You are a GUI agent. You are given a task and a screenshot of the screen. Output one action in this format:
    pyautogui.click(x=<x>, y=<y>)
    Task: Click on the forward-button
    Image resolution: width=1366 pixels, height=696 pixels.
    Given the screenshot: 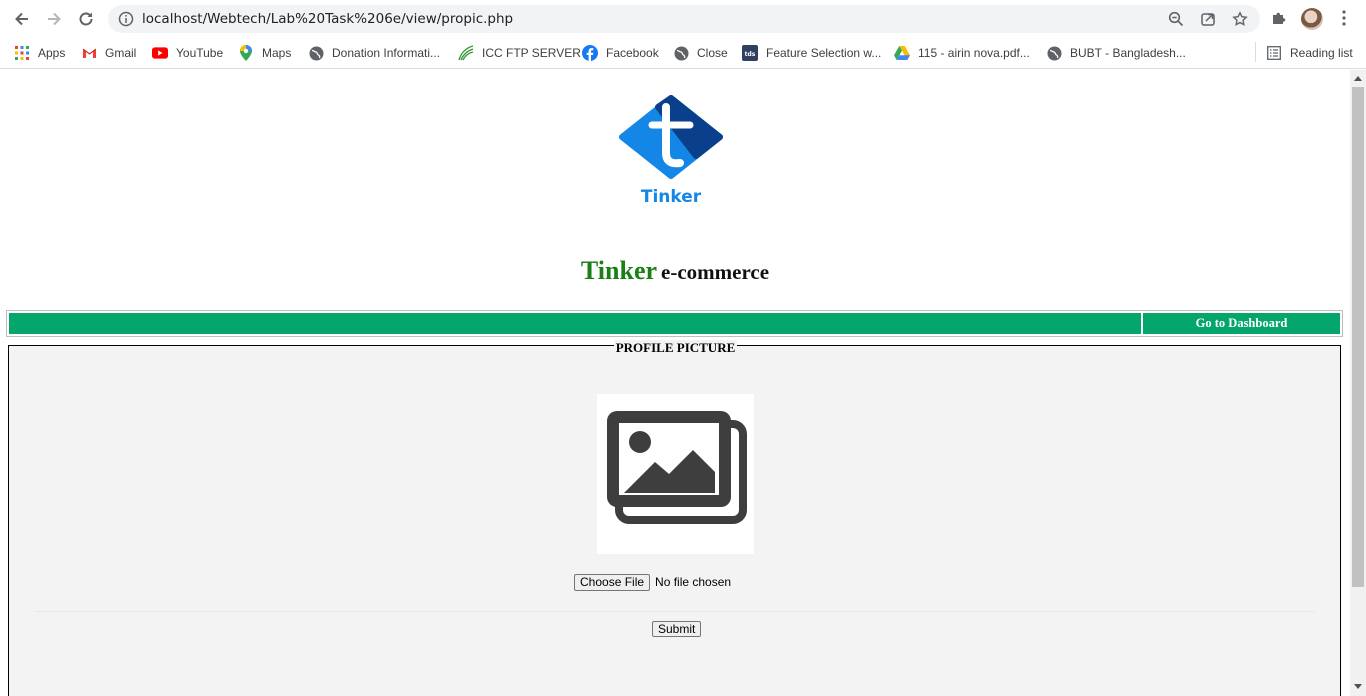 What is the action you would take?
    pyautogui.click(x=54, y=19)
    